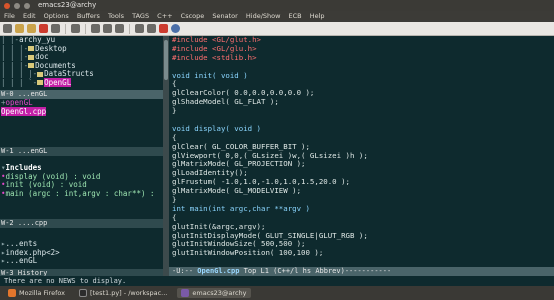  Describe the element at coordinates (56, 16) in the screenshot. I see `menu-options: Options` at that location.